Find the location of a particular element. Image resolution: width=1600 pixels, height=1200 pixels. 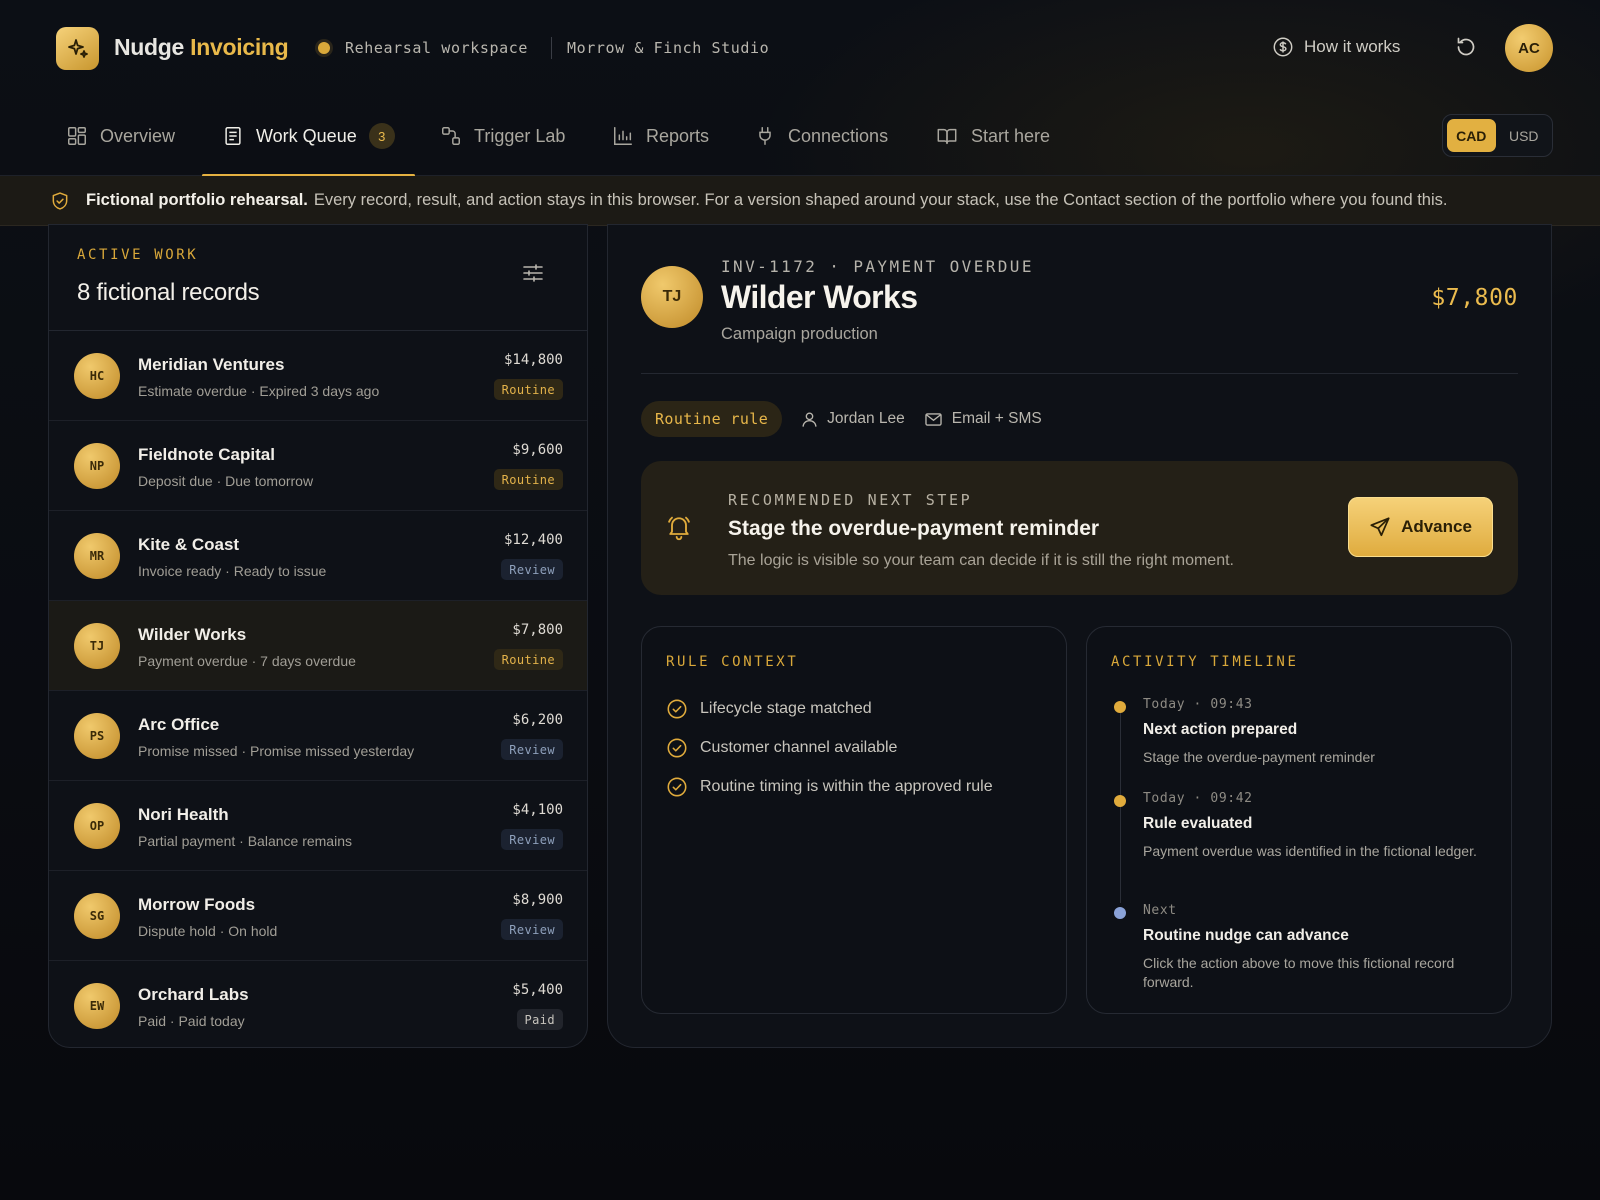

record-name: Fieldnote Capital is located at coordinates (206, 454).